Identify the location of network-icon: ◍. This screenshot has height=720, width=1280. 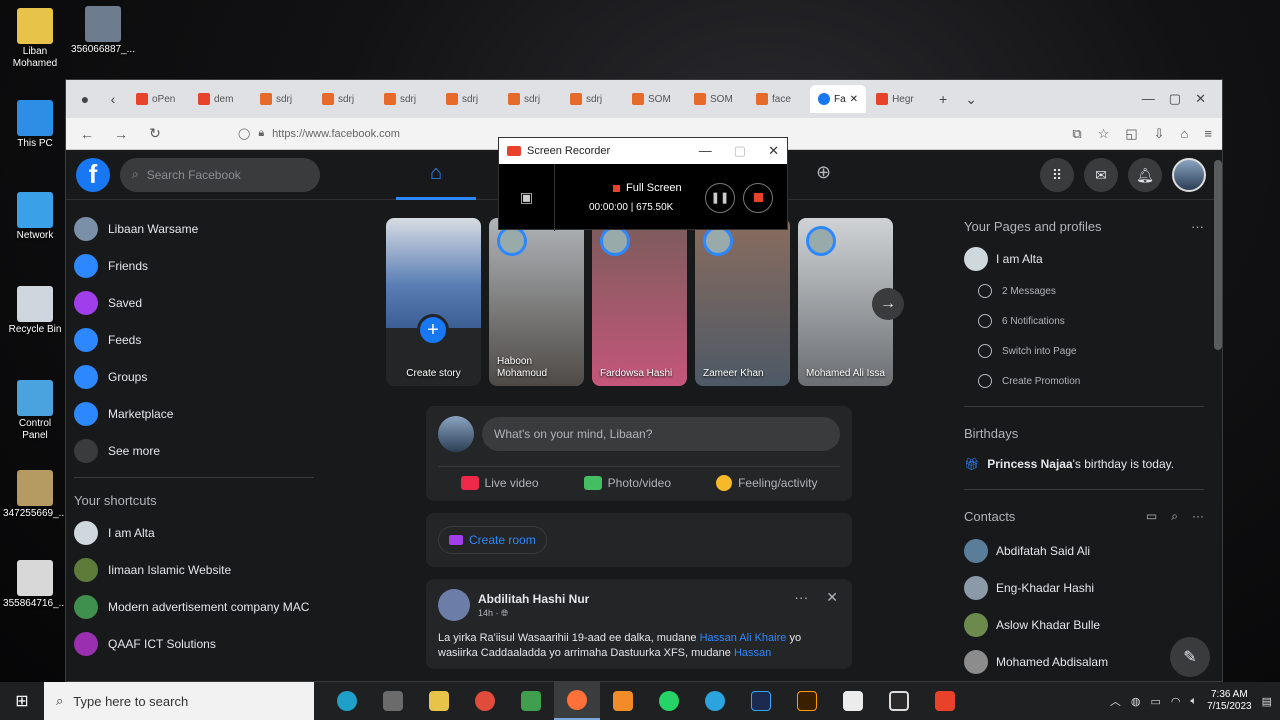
(1136, 701).